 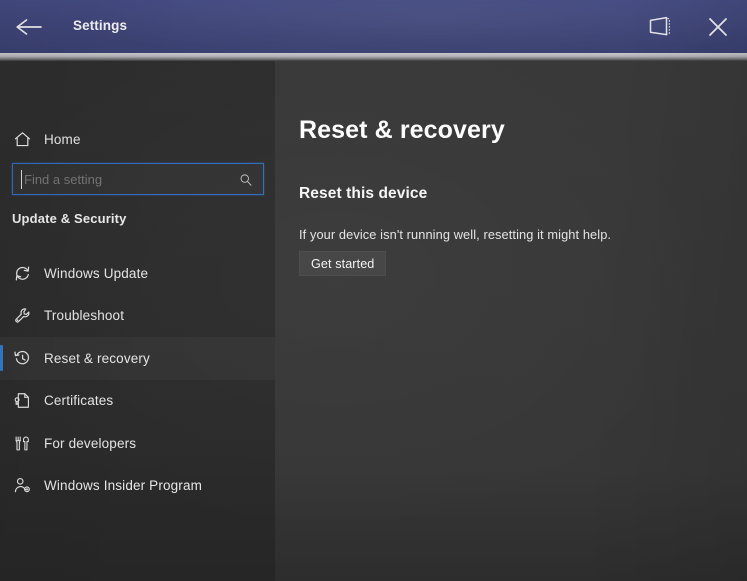 What do you see at coordinates (373, 26) in the screenshot?
I see `title-bar: Settings` at bounding box center [373, 26].